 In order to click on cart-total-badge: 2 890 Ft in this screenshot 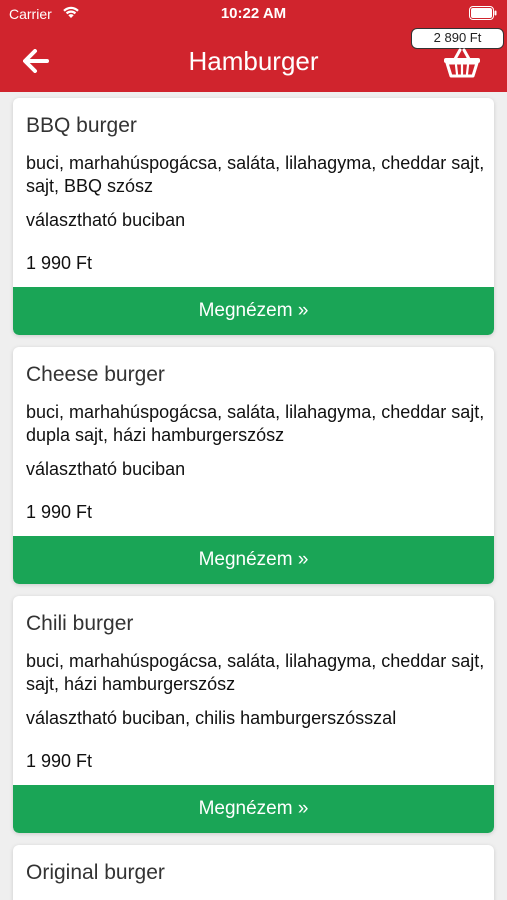, I will do `click(457, 38)`.